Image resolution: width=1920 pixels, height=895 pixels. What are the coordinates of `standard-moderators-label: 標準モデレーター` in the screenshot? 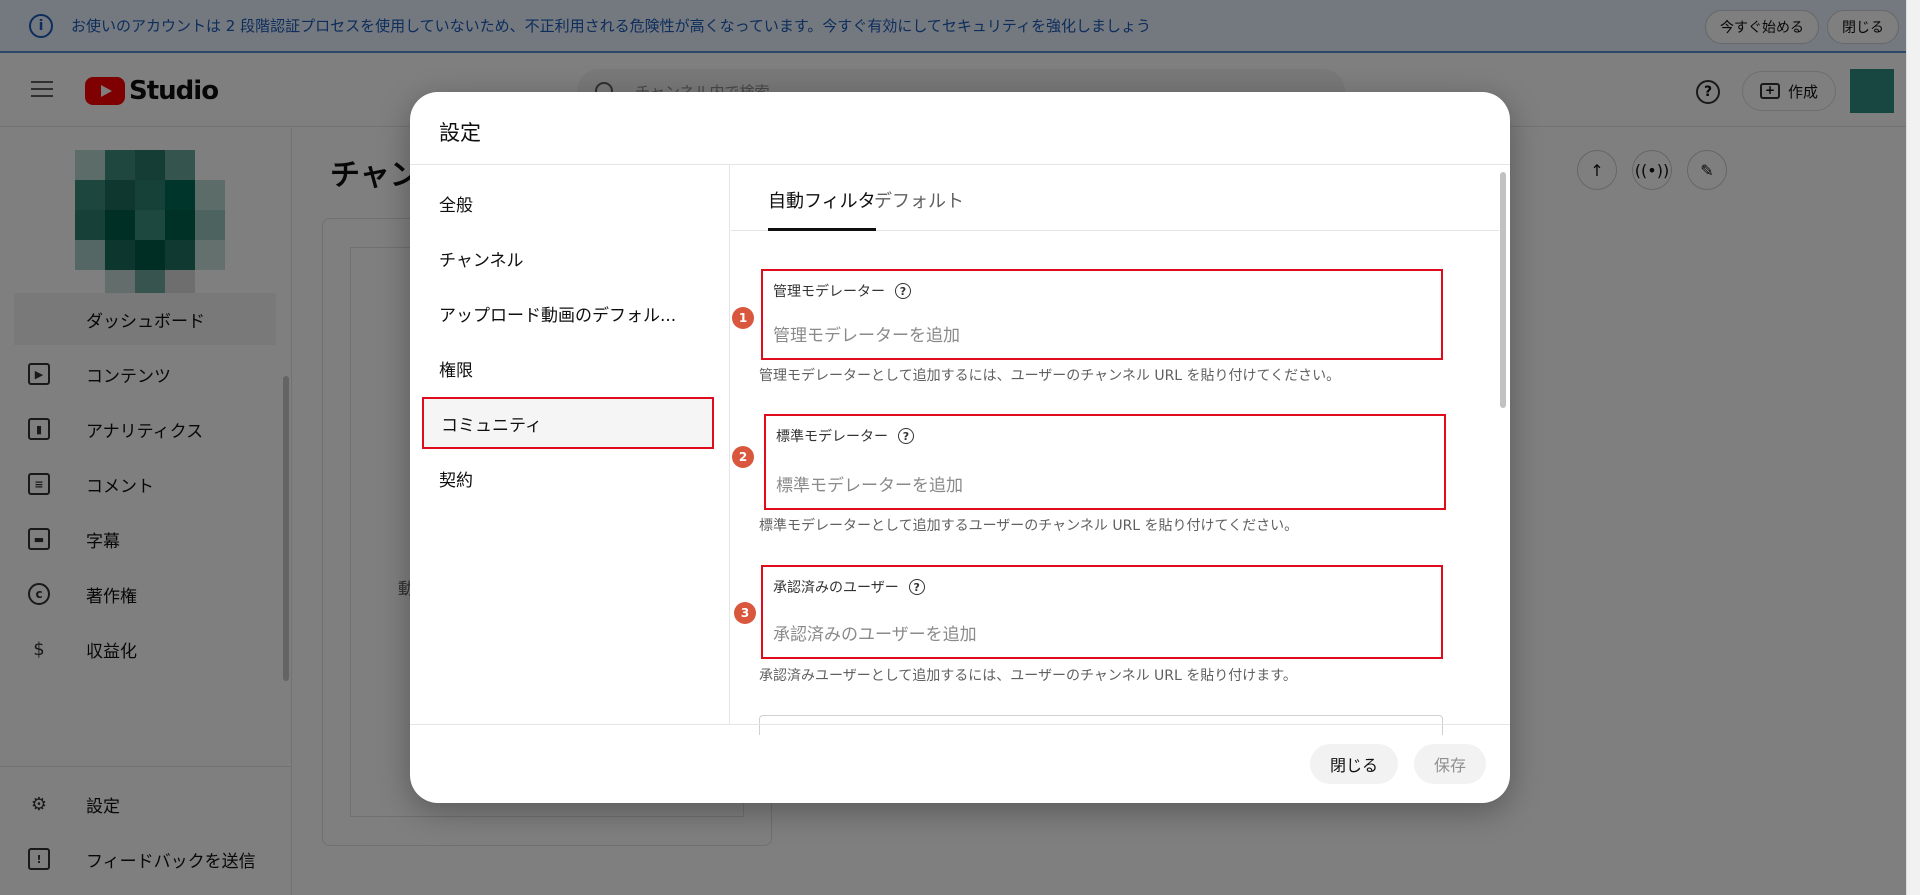 It's located at (832, 437).